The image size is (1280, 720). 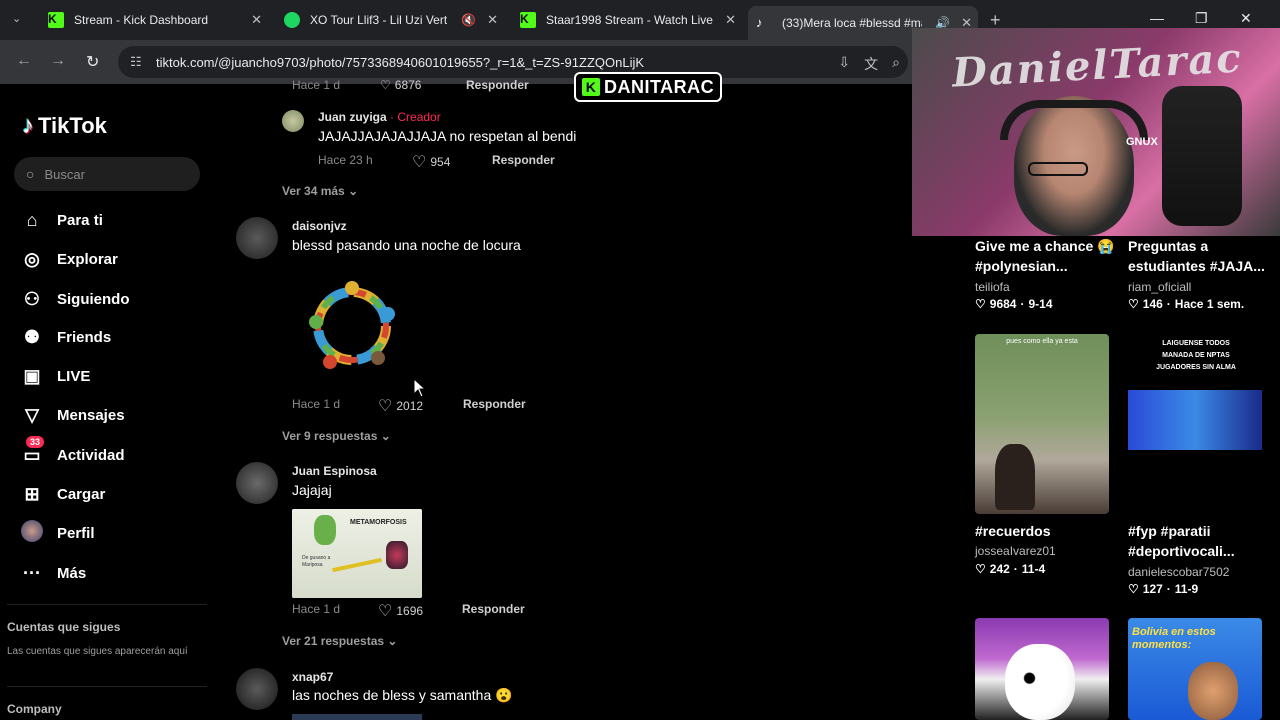 What do you see at coordinates (871, 64) in the screenshot?
I see `translate-icon: ⽂` at bounding box center [871, 64].